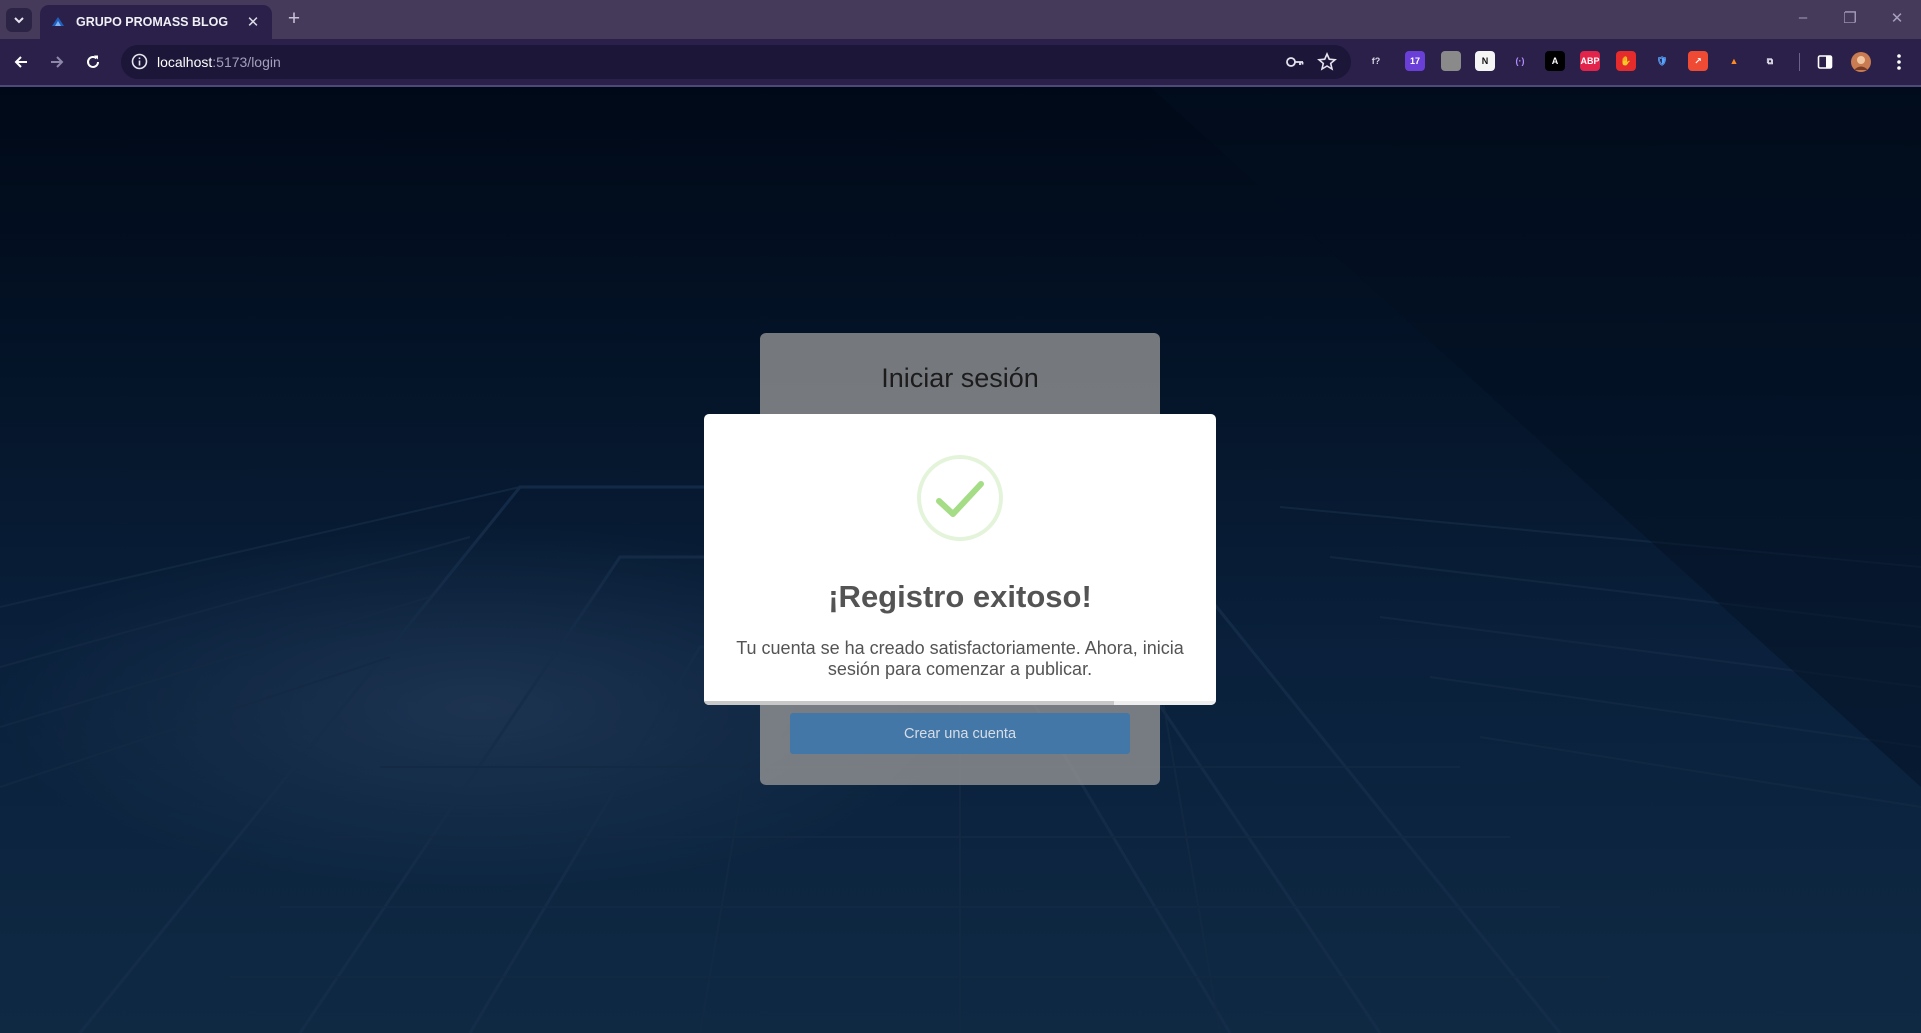 The width and height of the screenshot is (1921, 1033). I want to click on more-vertical-icon, so click(1899, 62).